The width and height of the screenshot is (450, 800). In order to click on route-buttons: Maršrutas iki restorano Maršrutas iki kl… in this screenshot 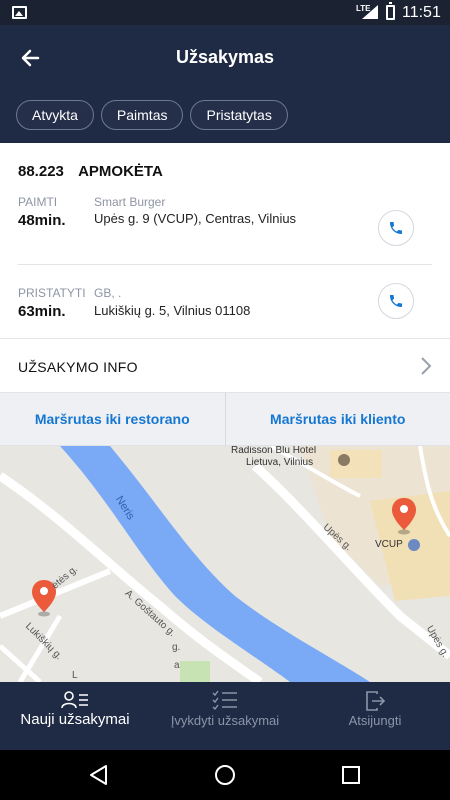, I will do `click(225, 419)`.